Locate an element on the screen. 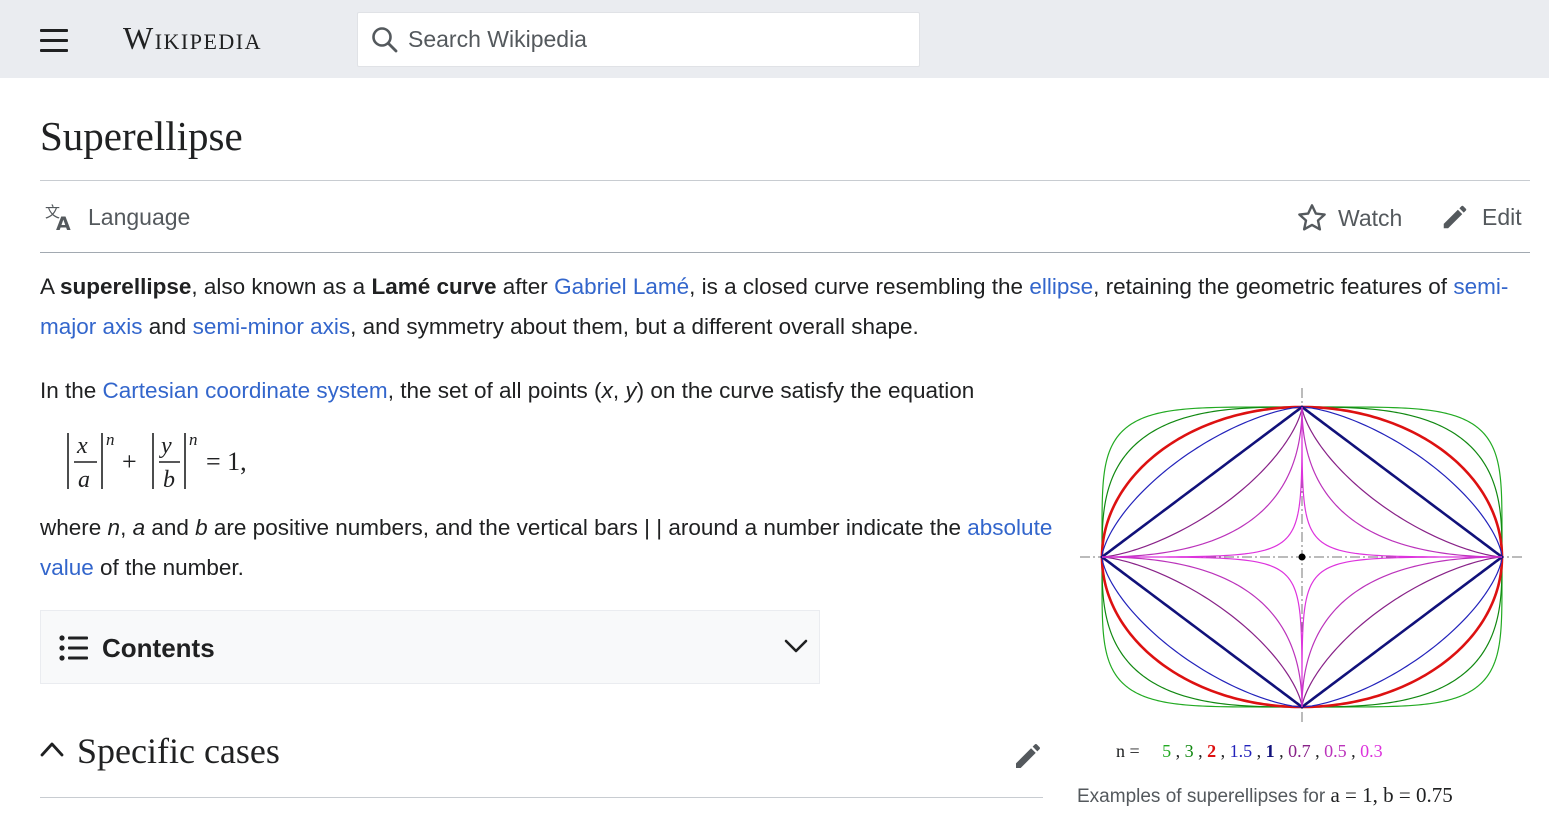 The height and width of the screenshot is (816, 1549). caption-math: a = 1, b = 0.75 is located at coordinates (1391, 795).